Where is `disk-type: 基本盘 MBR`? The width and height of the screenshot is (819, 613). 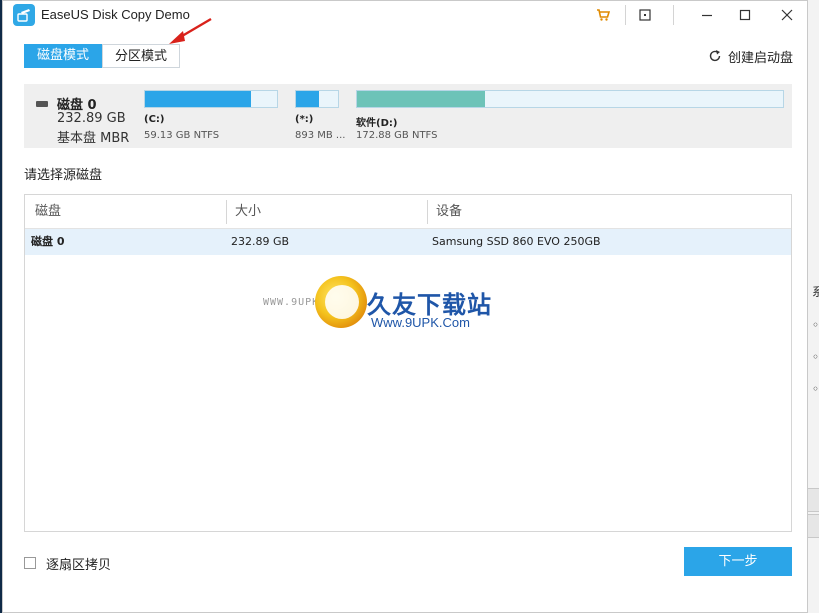 disk-type: 基本盘 MBR is located at coordinates (93, 138).